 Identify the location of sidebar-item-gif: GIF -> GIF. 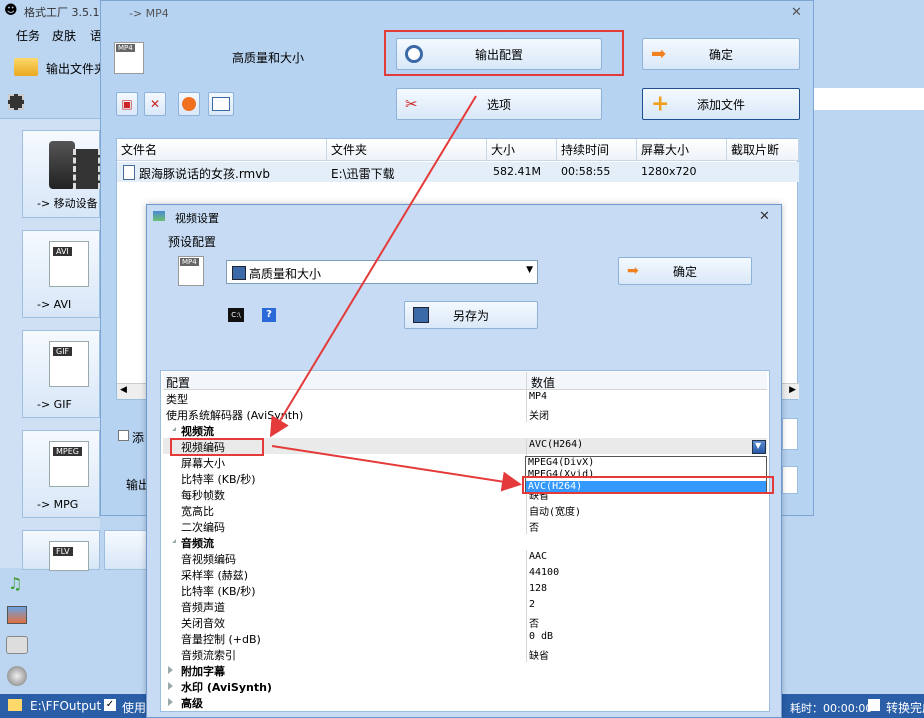
(61, 374).